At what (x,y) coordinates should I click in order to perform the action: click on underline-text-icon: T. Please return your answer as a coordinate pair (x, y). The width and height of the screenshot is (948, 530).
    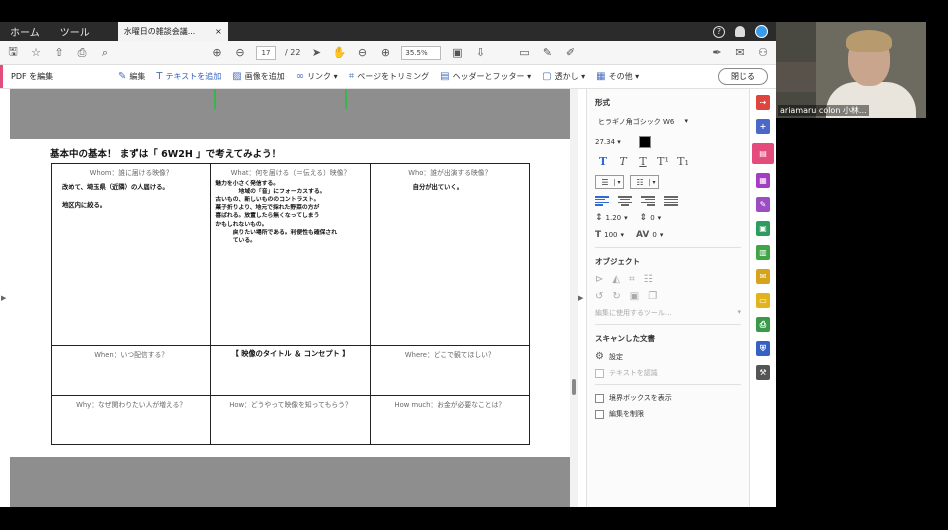
    Looking at the image, I should click on (643, 161).